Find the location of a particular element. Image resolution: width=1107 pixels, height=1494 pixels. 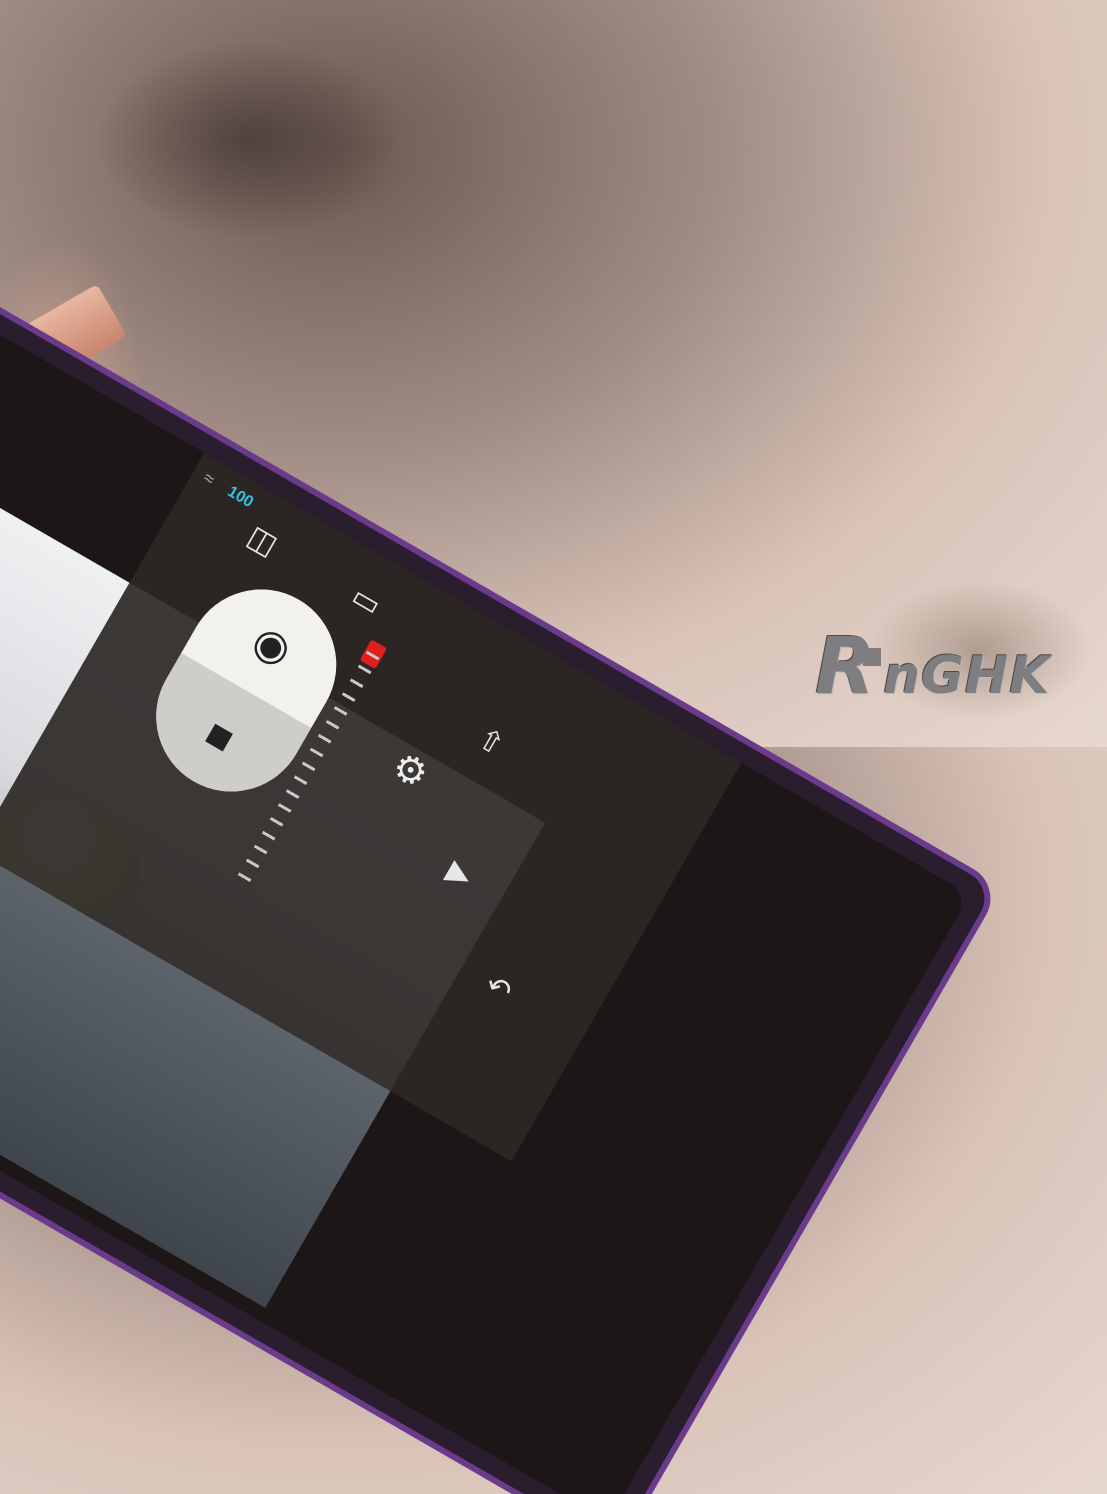

ringhk-watermark: R nGHK is located at coordinates (933, 667).